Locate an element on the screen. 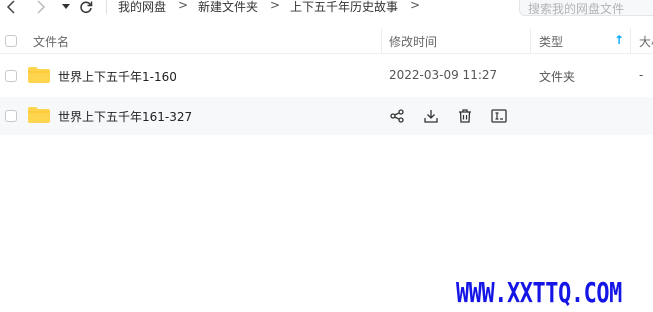  top-toolbar: 我的网盘 > 新建文件夹 > 上下五千年历史故事 > 搜索我的网盘文件 is located at coordinates (326, 9).